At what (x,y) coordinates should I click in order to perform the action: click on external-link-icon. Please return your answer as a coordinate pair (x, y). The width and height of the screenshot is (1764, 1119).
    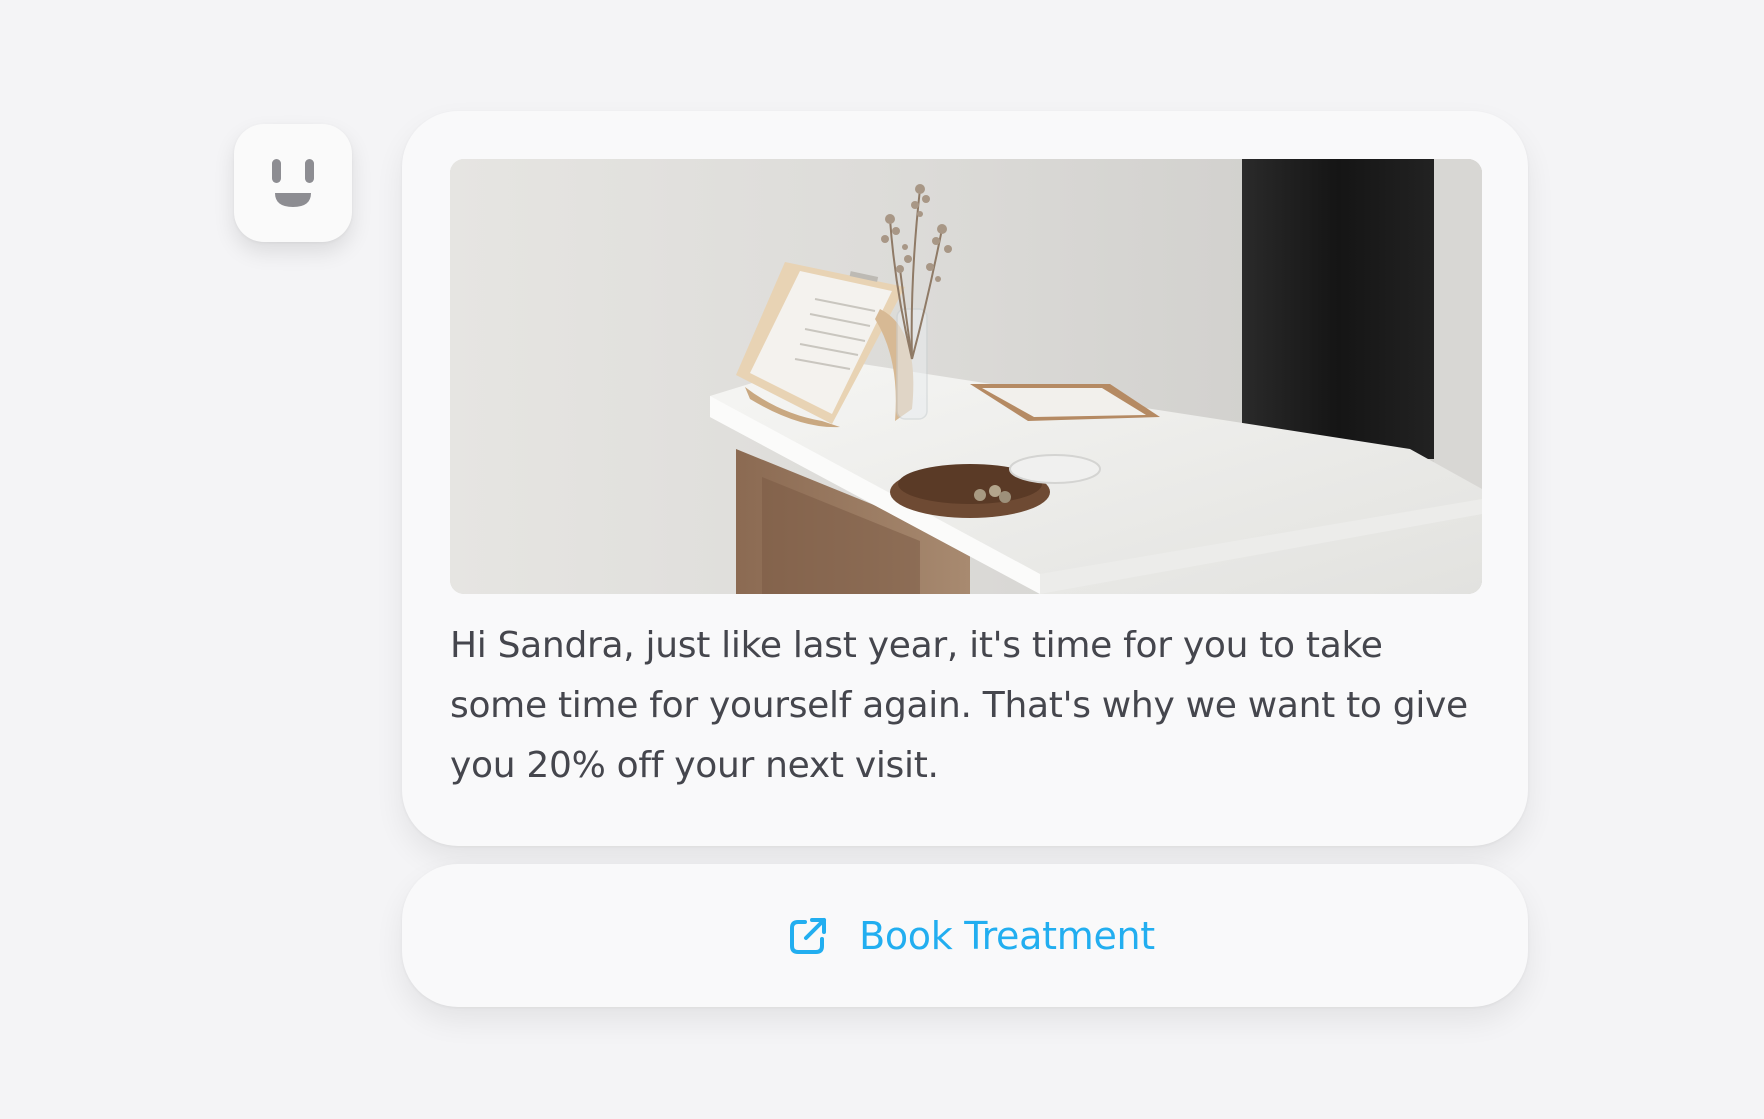
    Looking at the image, I should click on (808, 936).